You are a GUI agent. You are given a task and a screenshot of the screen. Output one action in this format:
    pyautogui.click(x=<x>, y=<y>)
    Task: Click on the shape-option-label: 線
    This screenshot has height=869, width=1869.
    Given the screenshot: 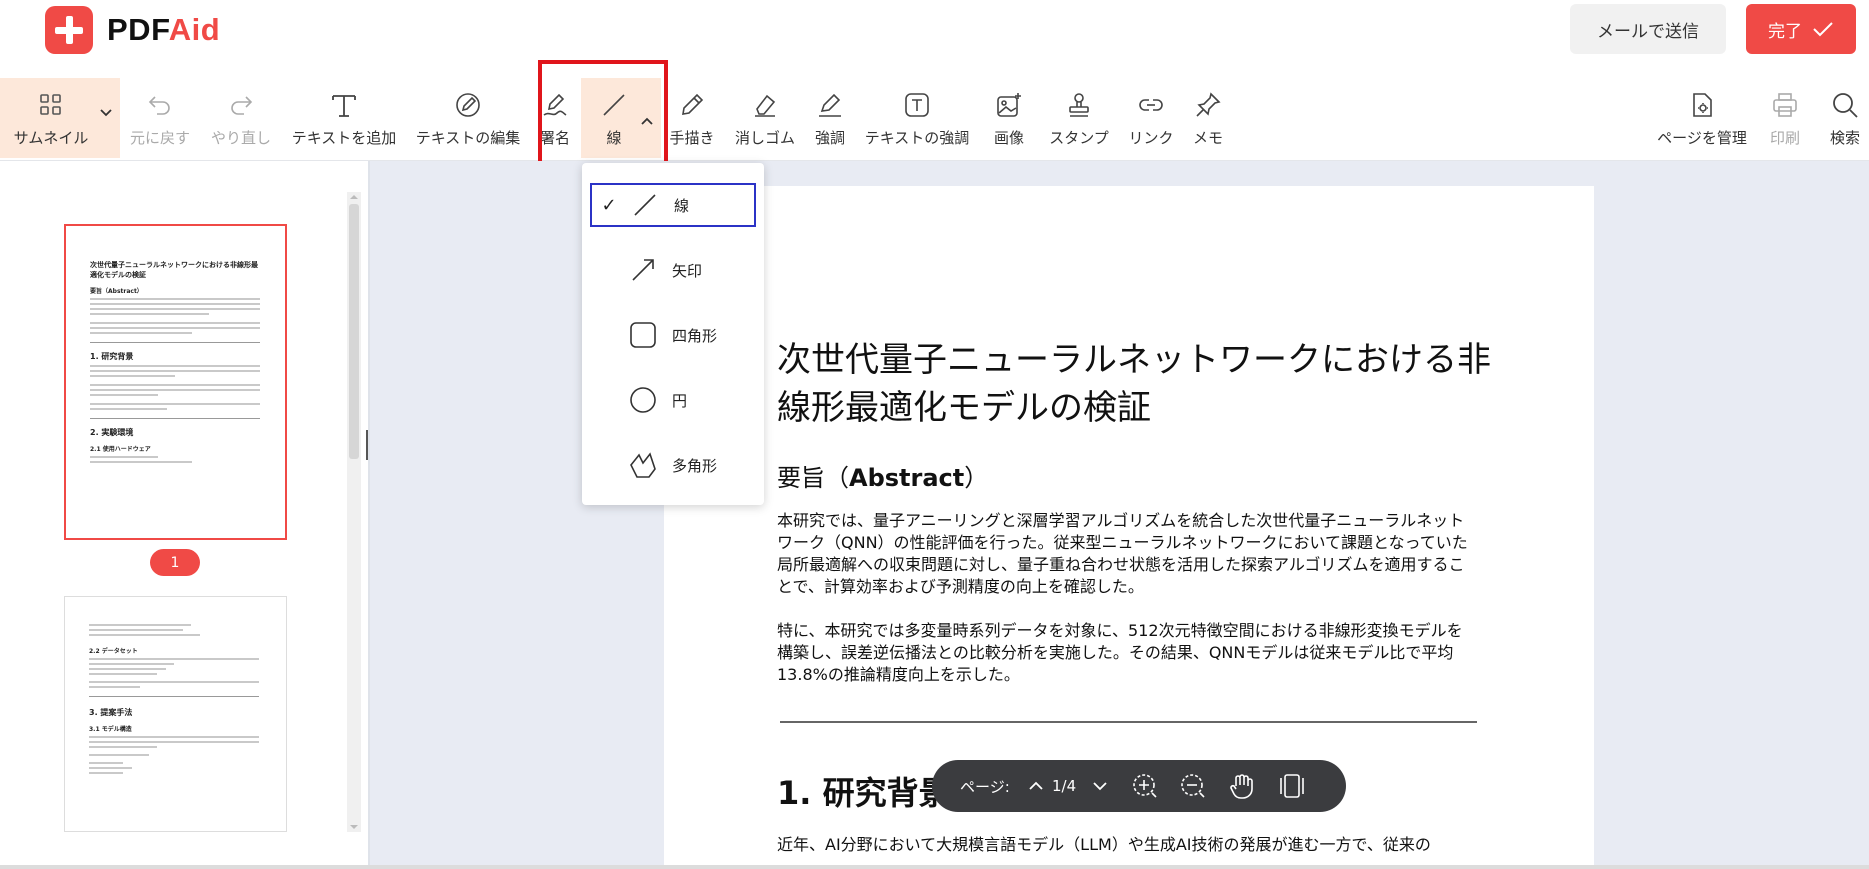 What is the action you would take?
    pyautogui.click(x=682, y=205)
    